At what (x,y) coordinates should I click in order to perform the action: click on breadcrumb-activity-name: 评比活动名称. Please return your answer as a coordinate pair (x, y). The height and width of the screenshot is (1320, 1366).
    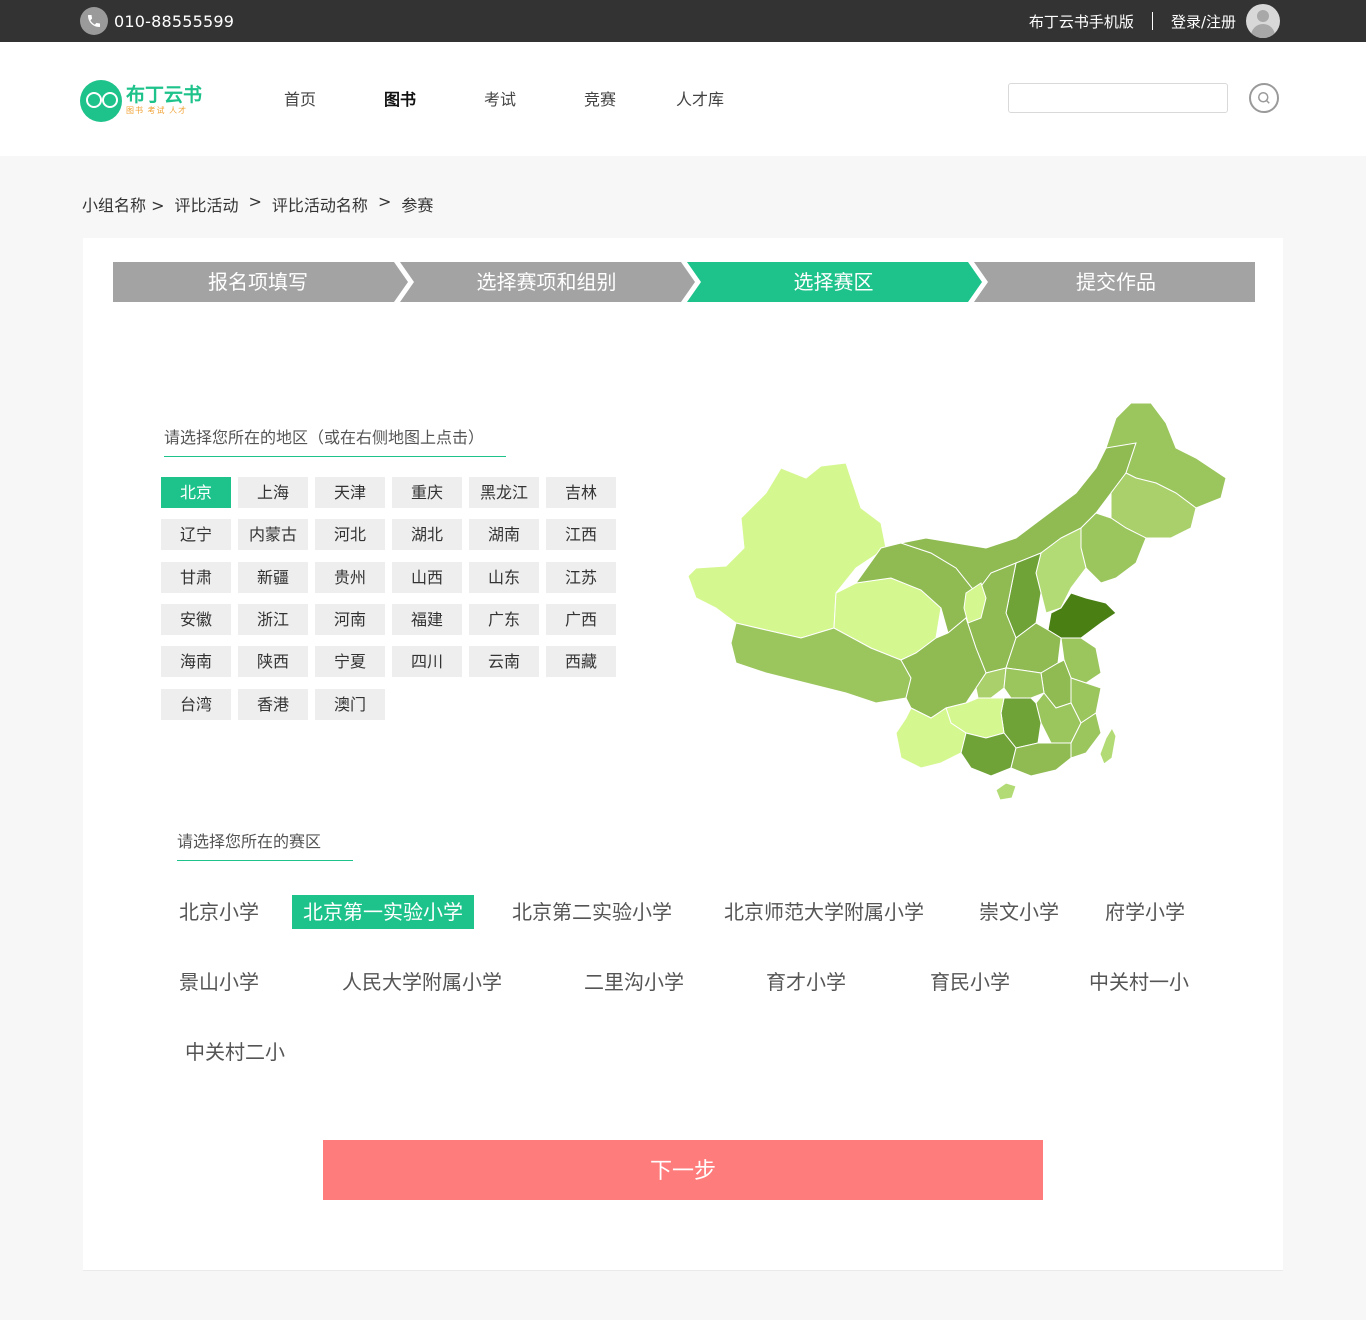
    Looking at the image, I should click on (320, 204).